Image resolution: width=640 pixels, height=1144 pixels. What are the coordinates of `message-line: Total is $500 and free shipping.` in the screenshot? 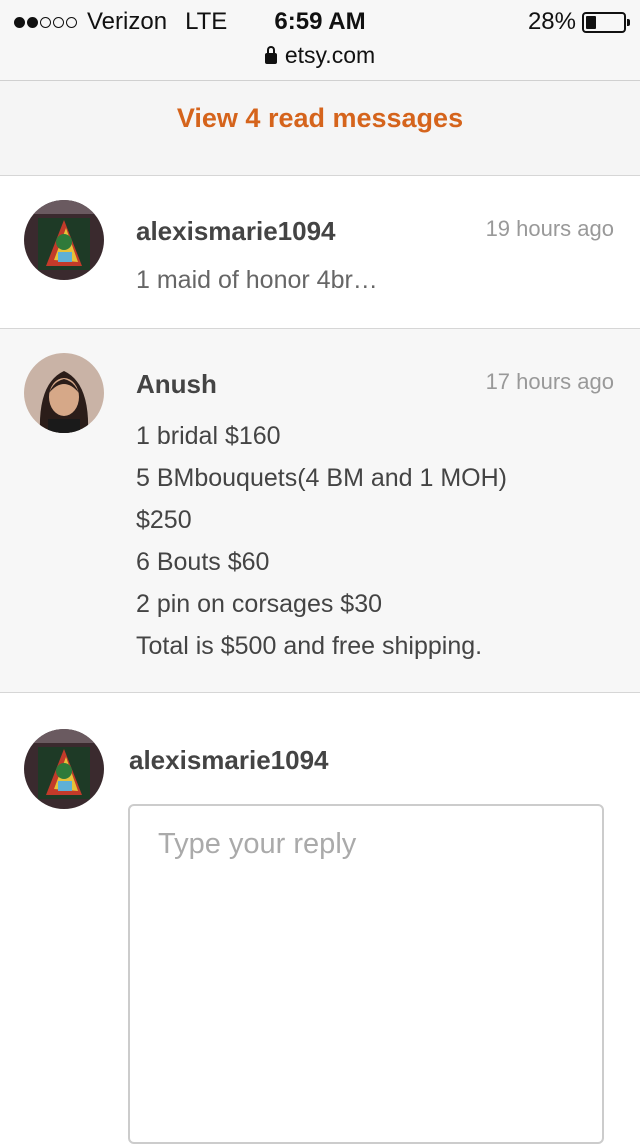 It's located at (309, 646).